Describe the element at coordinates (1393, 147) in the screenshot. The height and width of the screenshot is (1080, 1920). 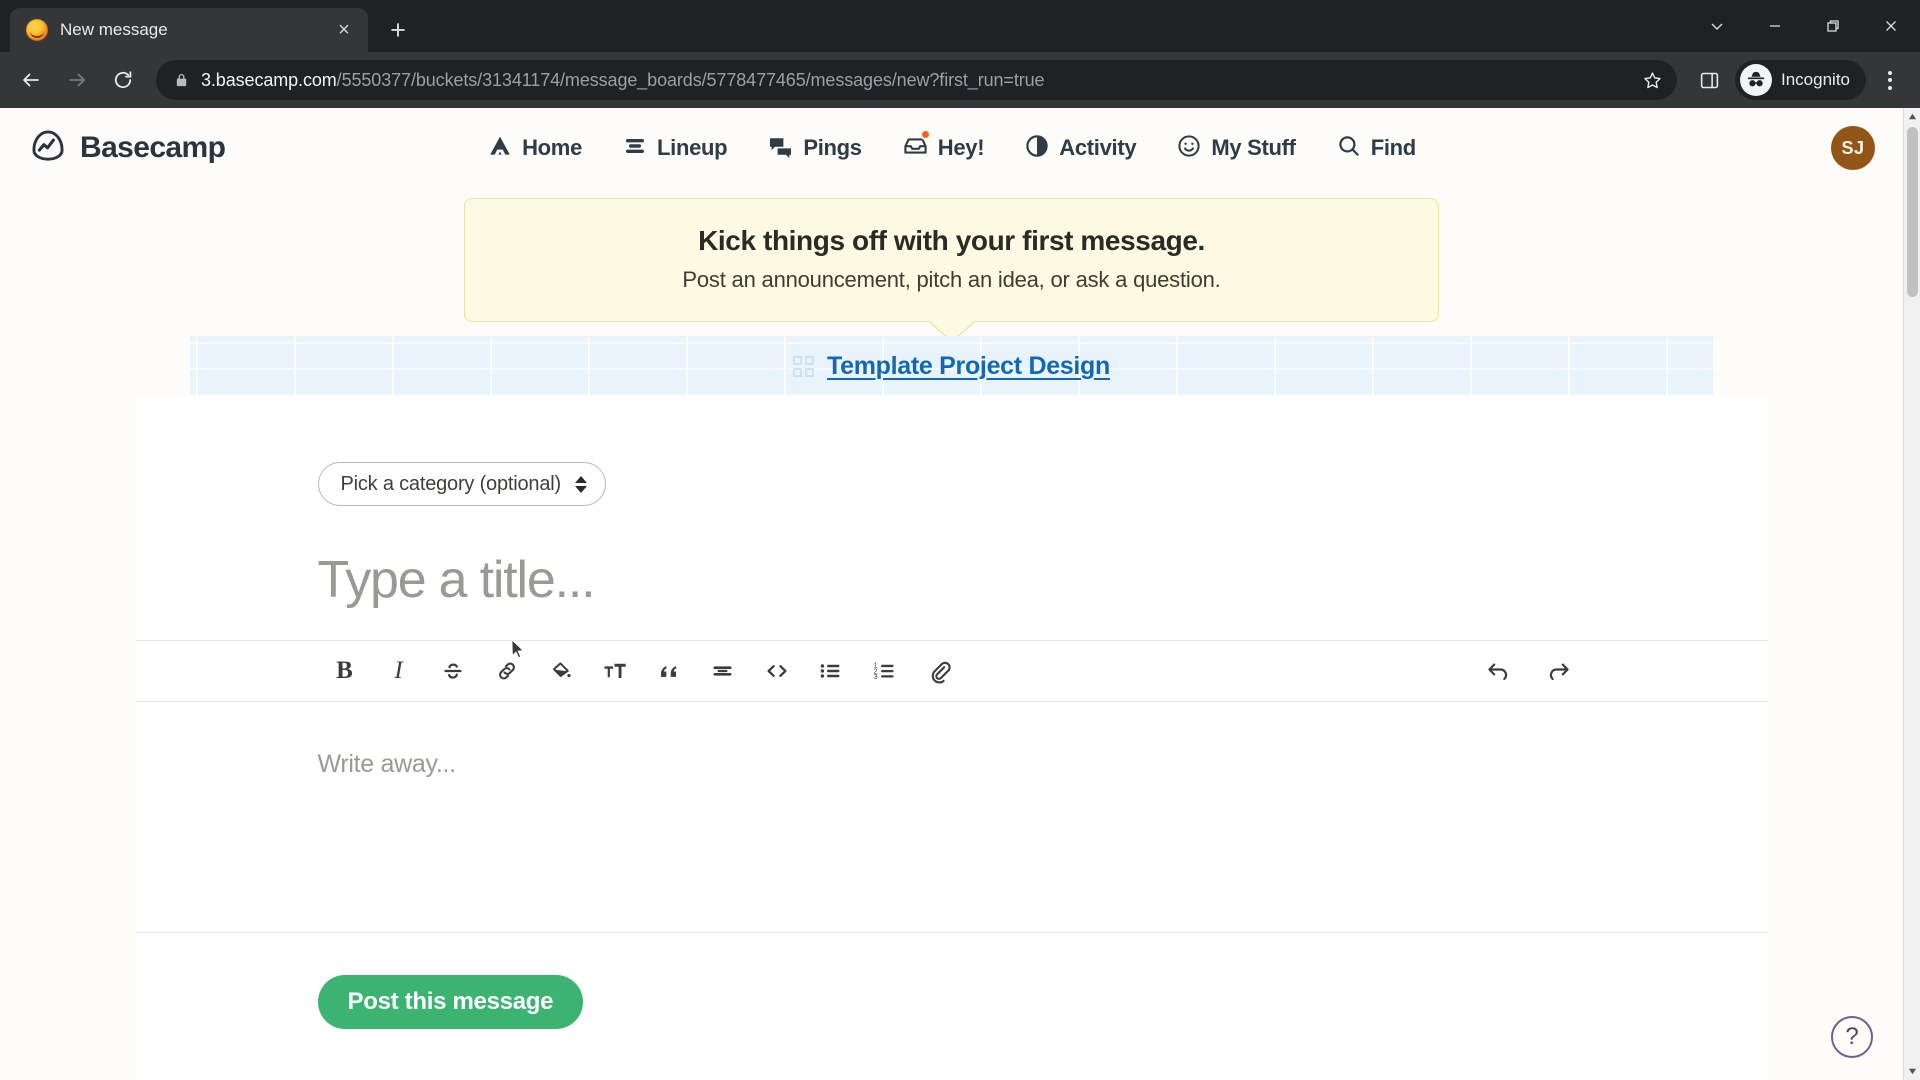
I see `nav-item-label: Find` at that location.